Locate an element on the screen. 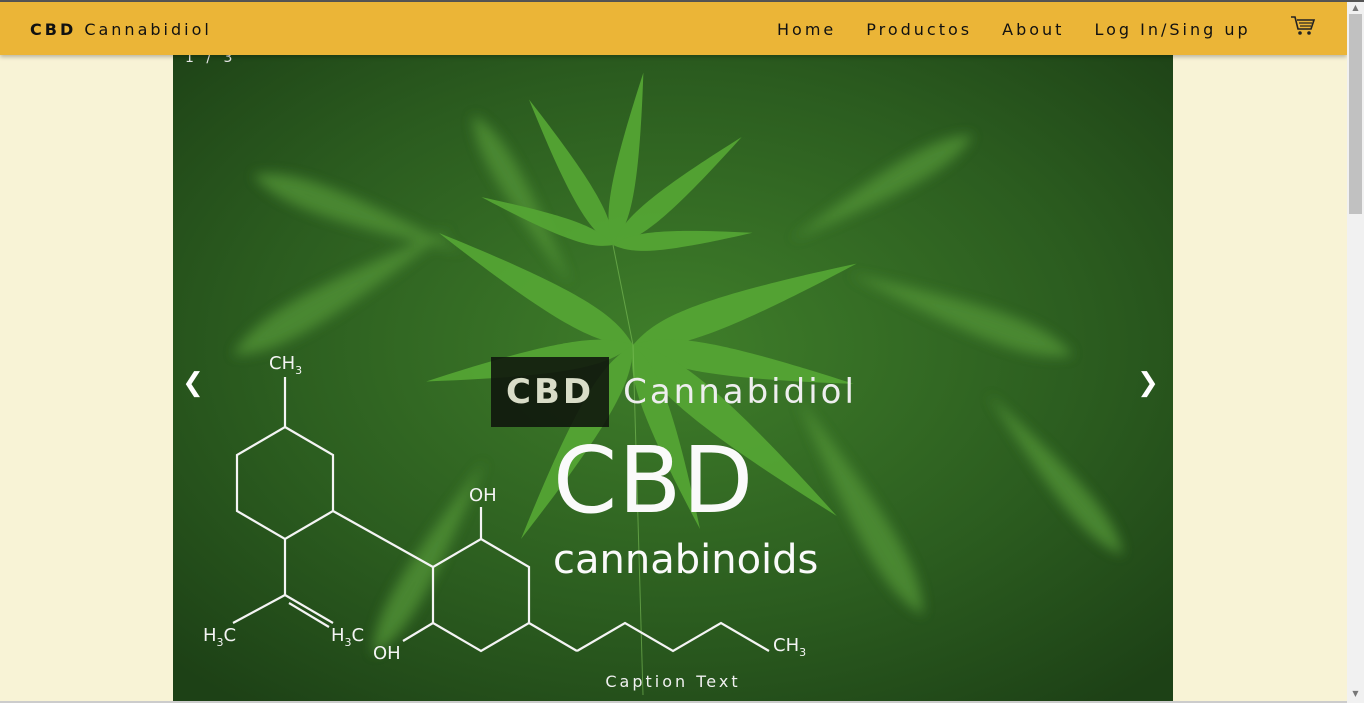  slide-title: CBD Cannabidiol is located at coordinates (674, 392).